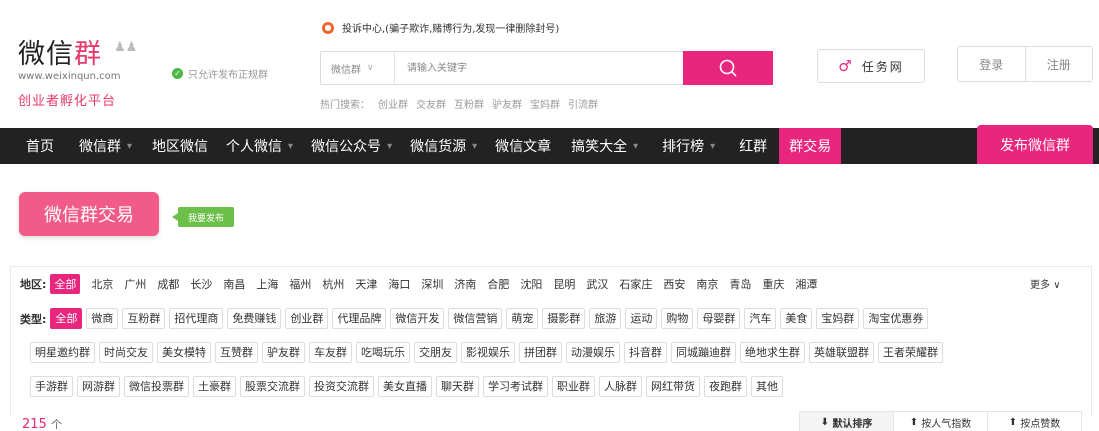 This screenshot has width=1099, height=431. Describe the element at coordinates (910, 352) in the screenshot. I see `type-tag: 王者荣耀群` at that location.